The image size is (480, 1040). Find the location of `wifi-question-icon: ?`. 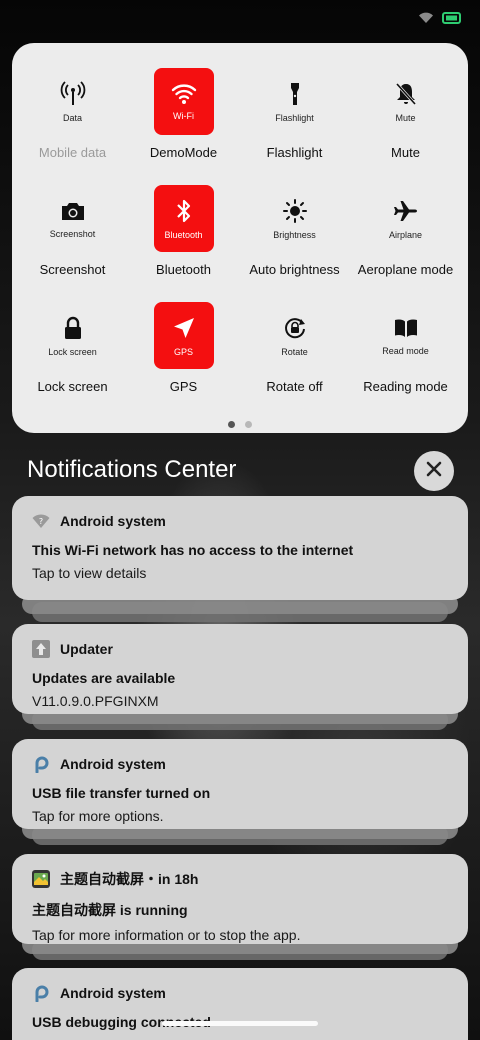

wifi-question-icon: ? is located at coordinates (41, 521).